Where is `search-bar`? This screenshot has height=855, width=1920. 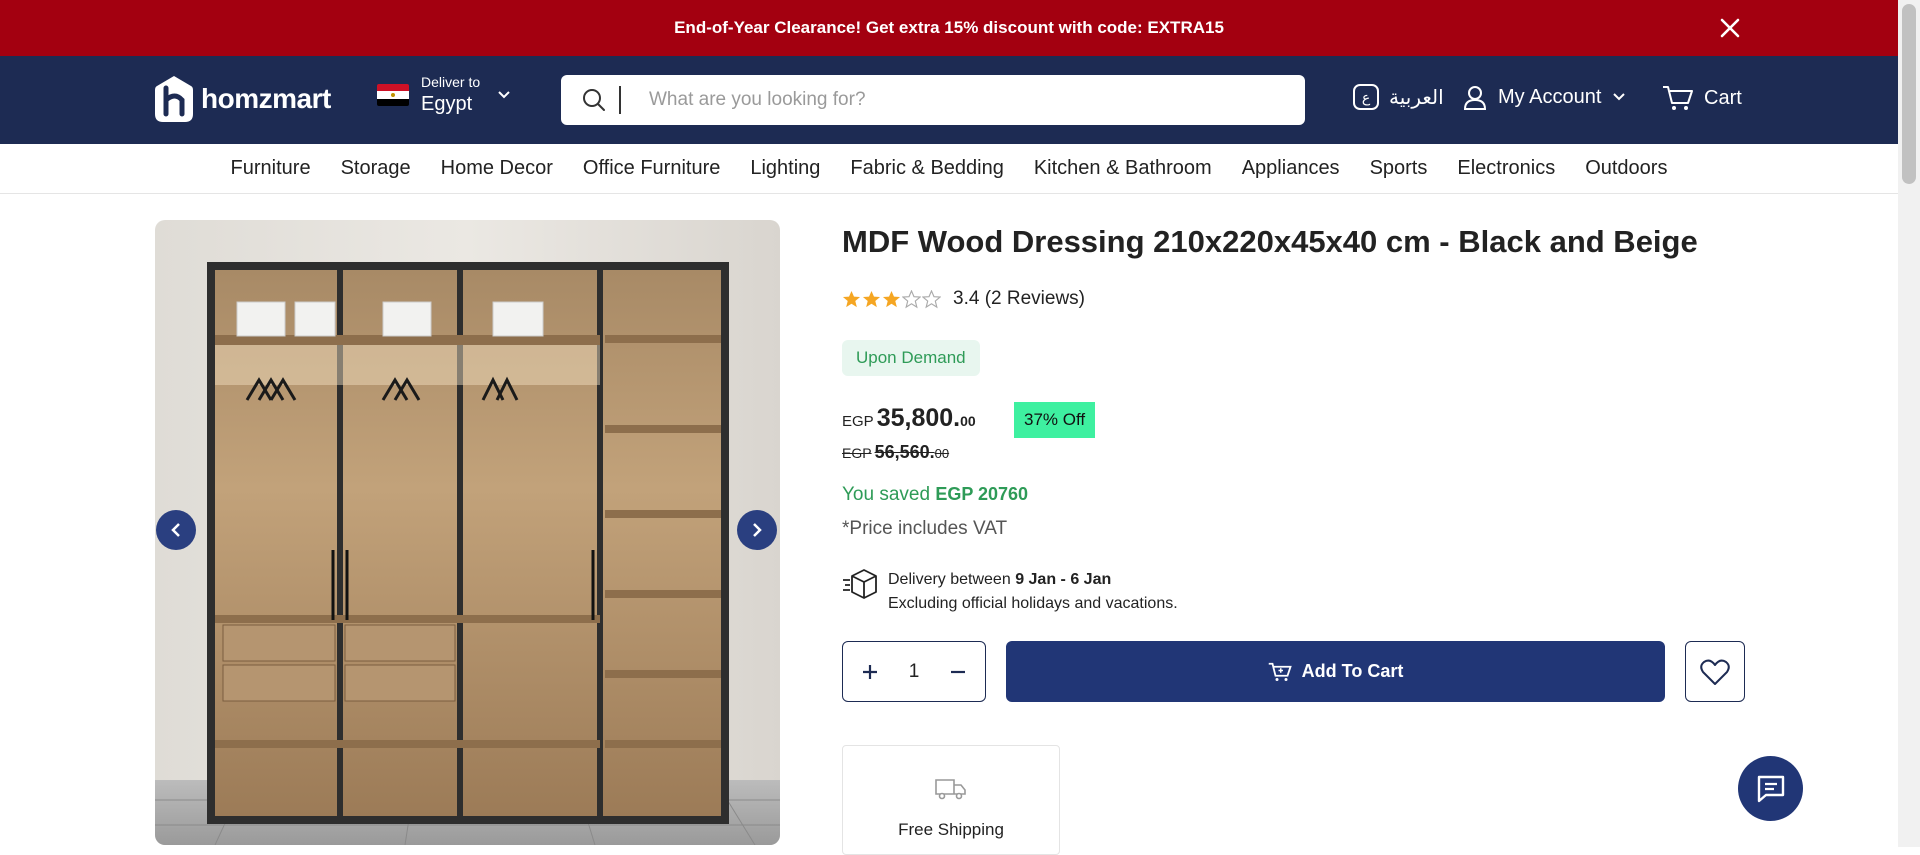 search-bar is located at coordinates (933, 100).